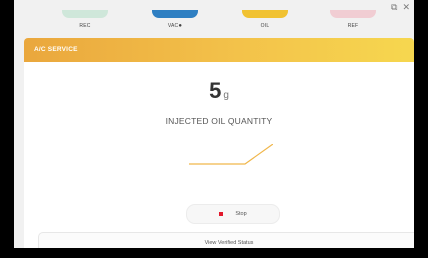 This screenshot has height=258, width=428. I want to click on info-icon: ●, so click(180, 26).